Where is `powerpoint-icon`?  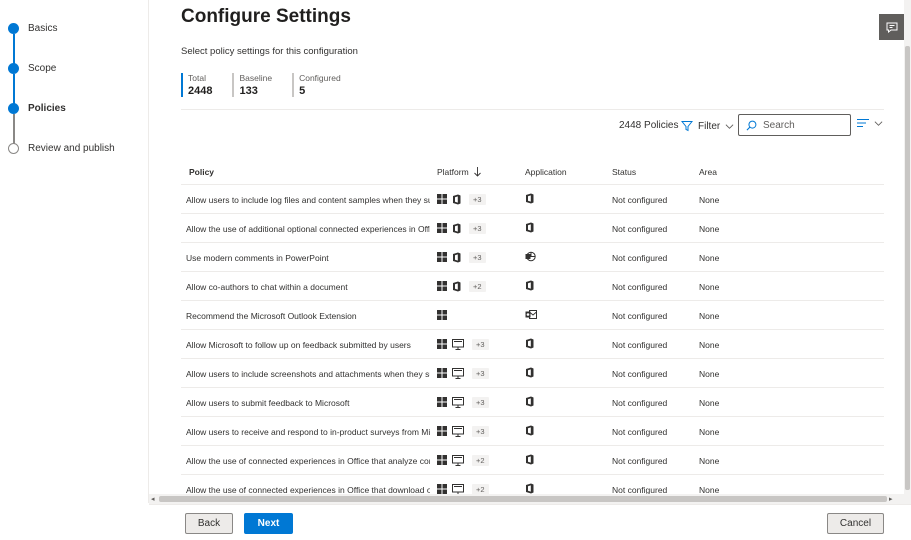 powerpoint-icon is located at coordinates (530, 257).